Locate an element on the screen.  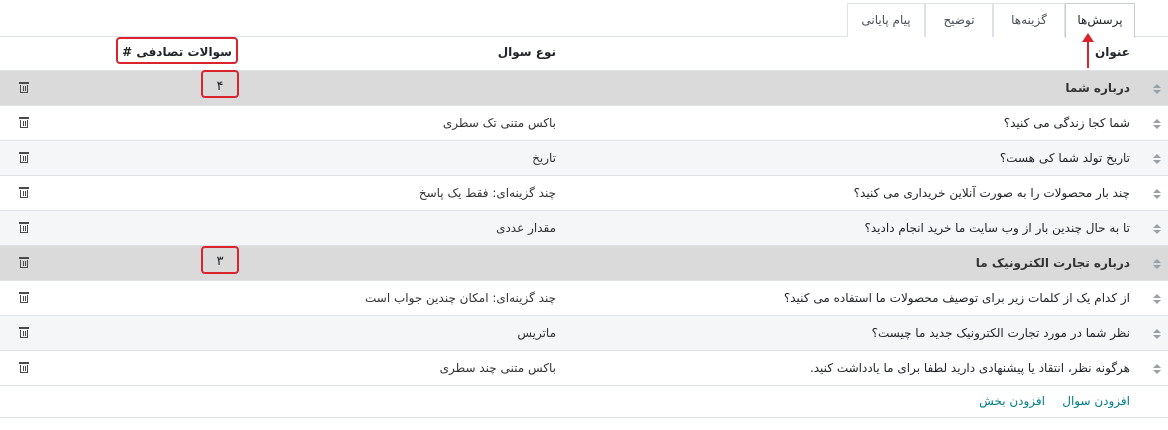
row-question-type: مقدار عددی is located at coordinates (526, 228).